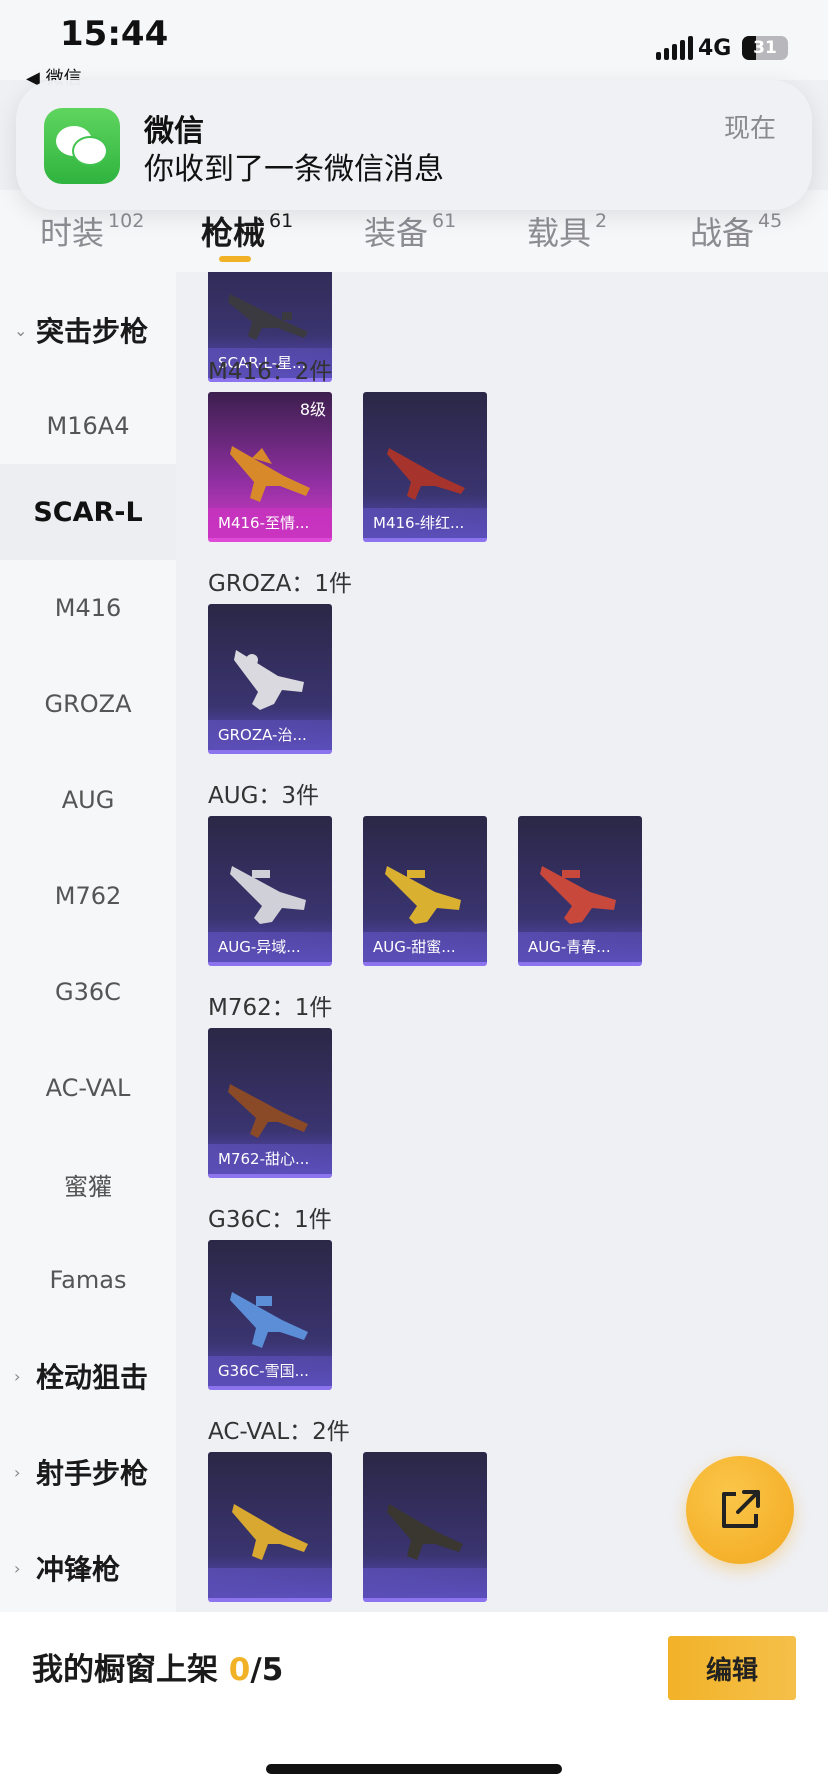 The height and width of the screenshot is (1792, 828). Describe the element at coordinates (279, 1432) in the screenshot. I see `section-title-ac-val: AC-VAL：2件` at that location.